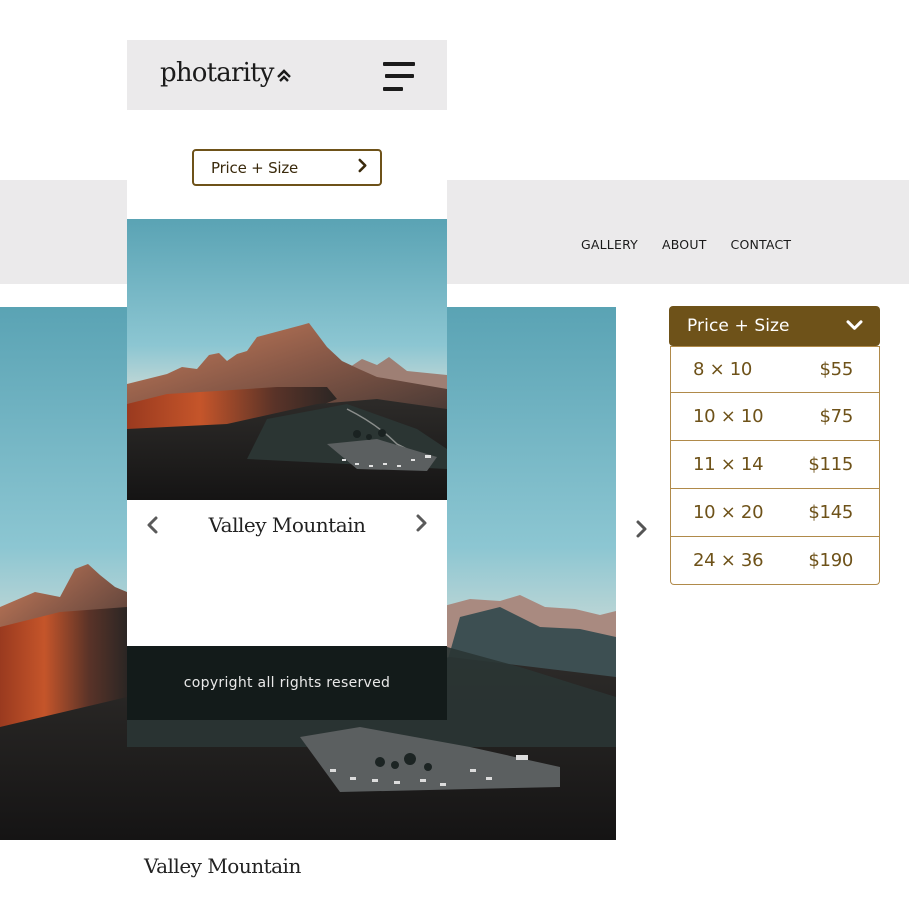  I want to click on mobile-price-size-label: Price + Size, so click(255, 167).